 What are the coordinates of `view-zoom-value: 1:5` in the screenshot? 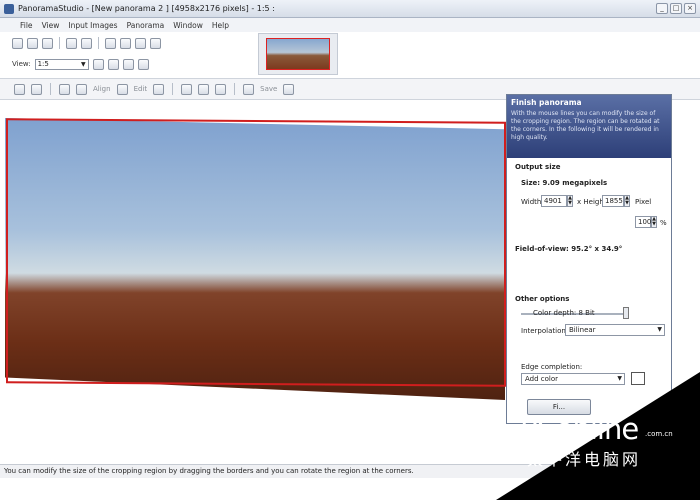 It's located at (43, 64).